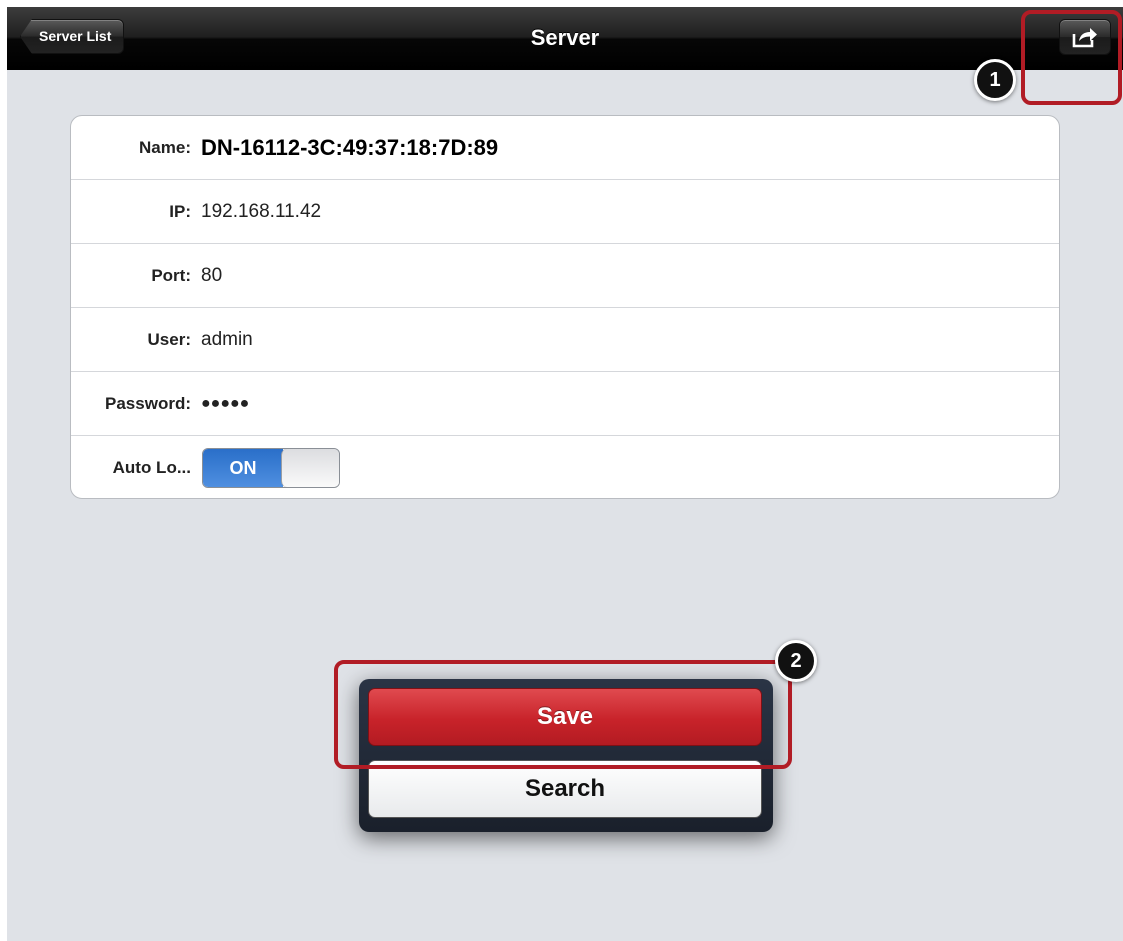  Describe the element at coordinates (72, 36) in the screenshot. I see `back-button: Server List` at that location.